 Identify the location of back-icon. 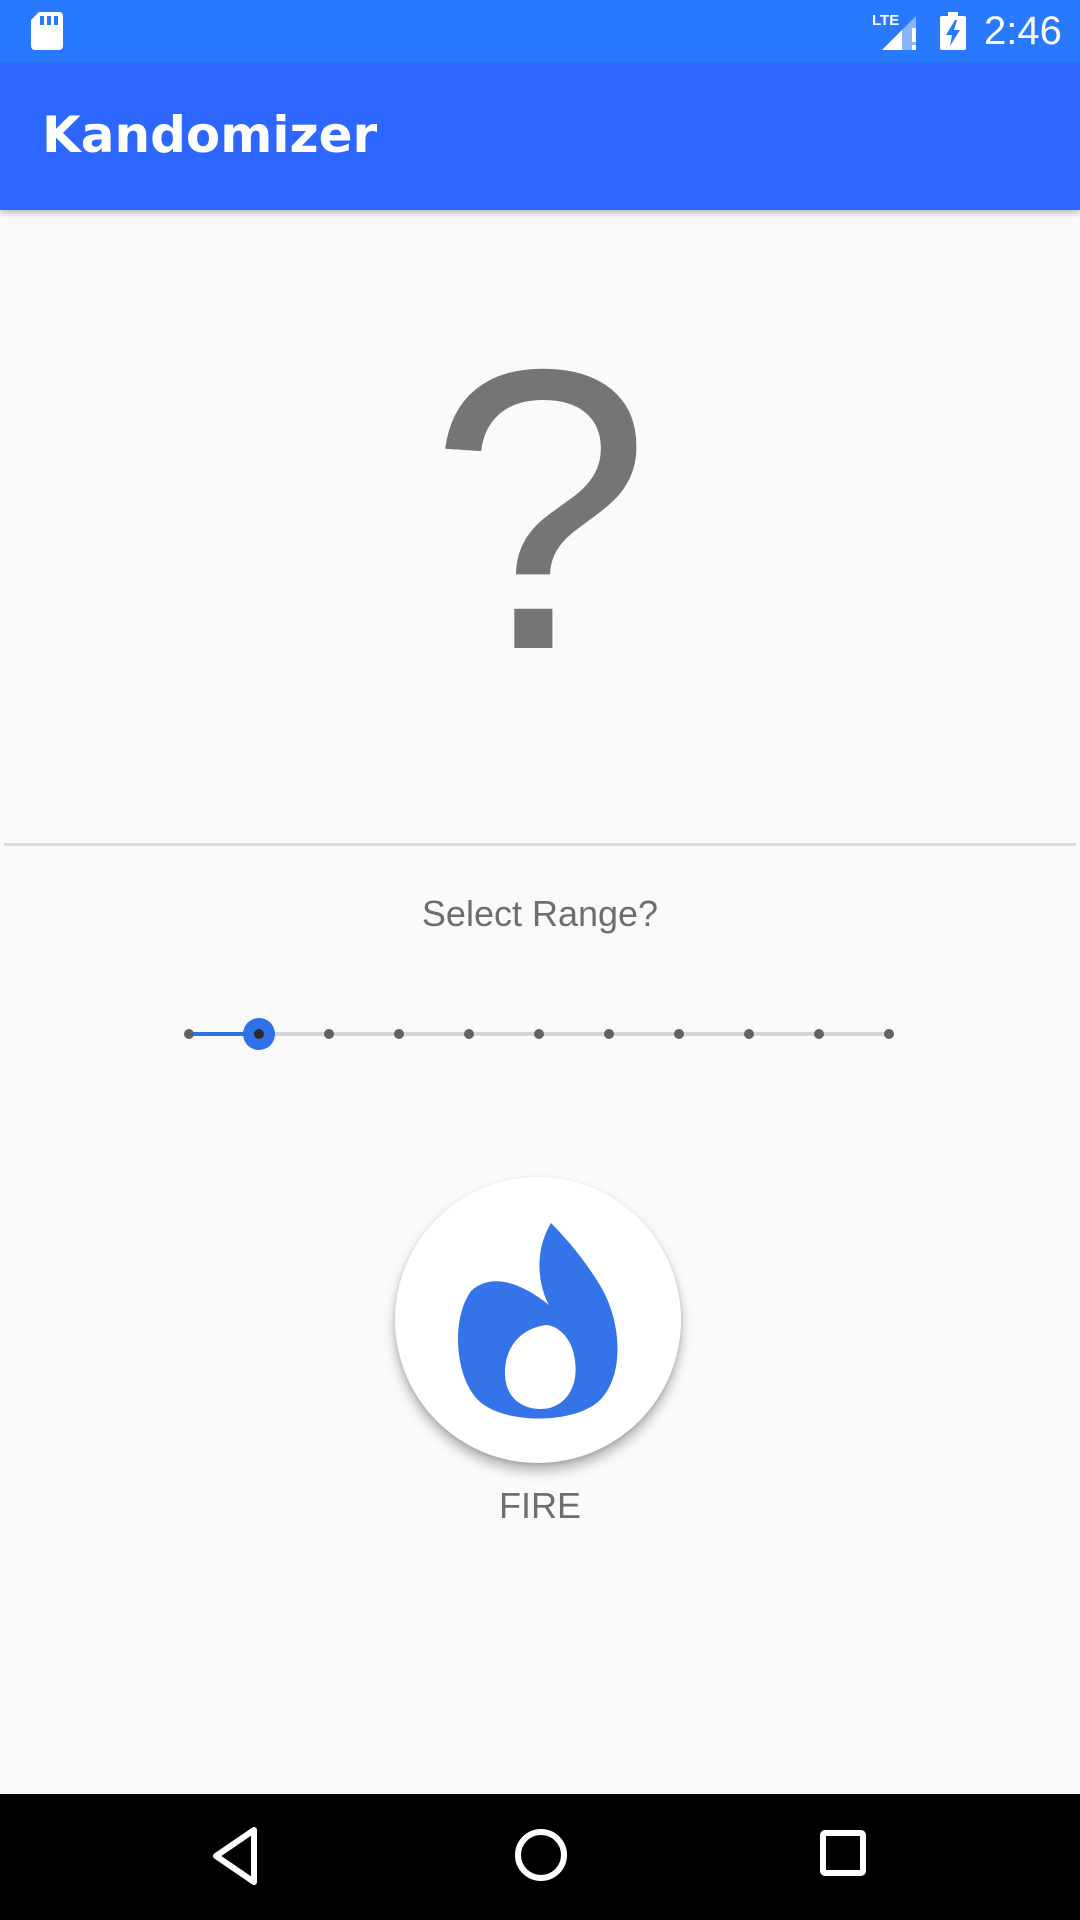
(235, 1856).